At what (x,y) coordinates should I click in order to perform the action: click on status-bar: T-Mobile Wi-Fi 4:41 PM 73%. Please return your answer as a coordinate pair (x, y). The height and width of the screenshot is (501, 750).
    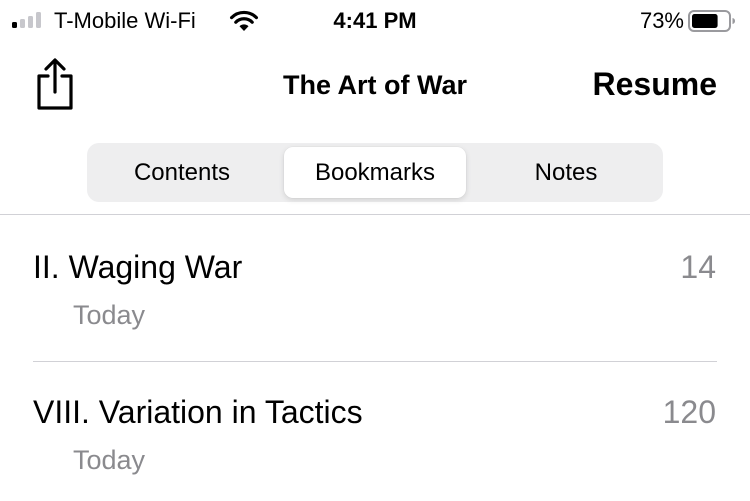
    Looking at the image, I should click on (375, 20).